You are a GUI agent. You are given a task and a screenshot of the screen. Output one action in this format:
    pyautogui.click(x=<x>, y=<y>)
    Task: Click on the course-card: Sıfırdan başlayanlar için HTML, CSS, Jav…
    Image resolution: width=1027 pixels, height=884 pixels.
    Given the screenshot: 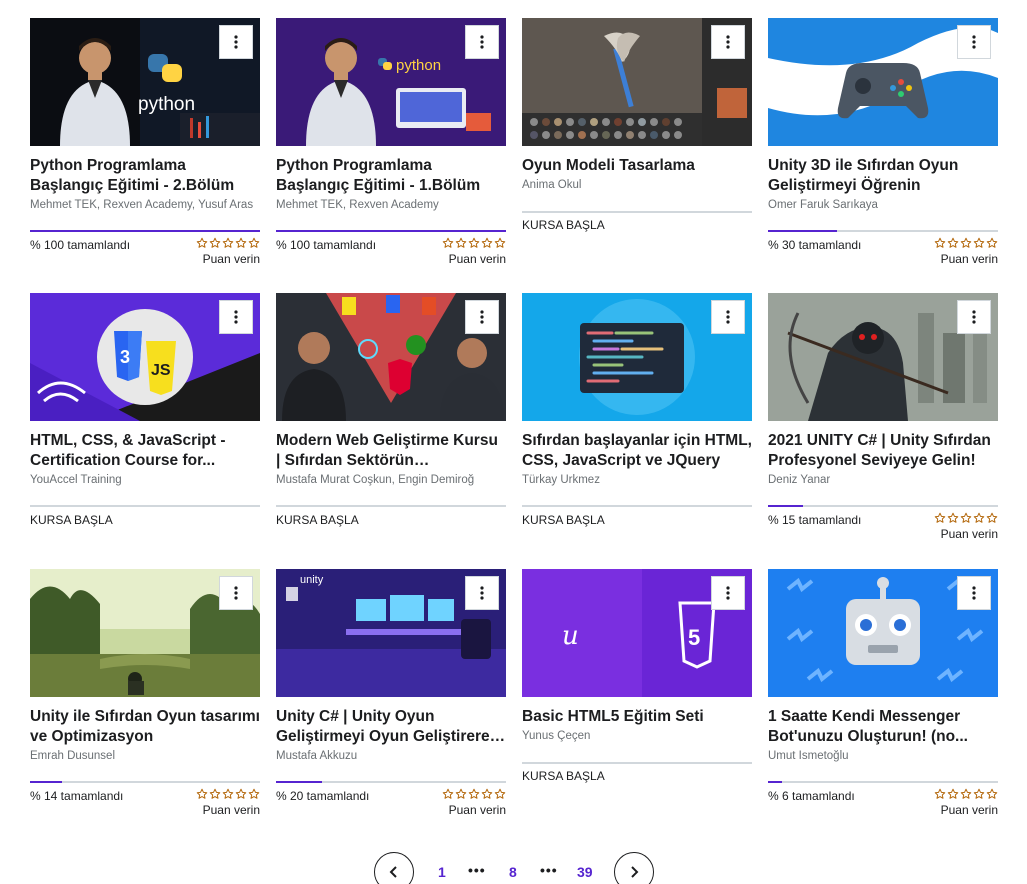 What is the action you would take?
    pyautogui.click(x=637, y=410)
    